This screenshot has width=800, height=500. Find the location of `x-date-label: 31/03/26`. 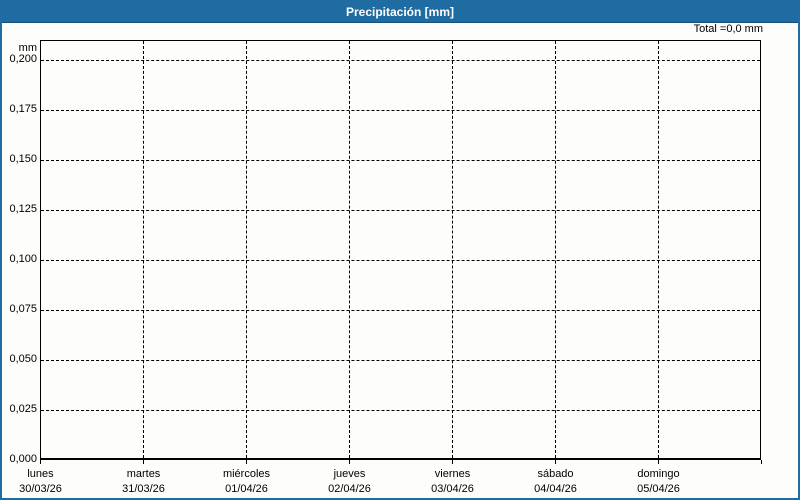

x-date-label: 31/03/26 is located at coordinates (143, 489).